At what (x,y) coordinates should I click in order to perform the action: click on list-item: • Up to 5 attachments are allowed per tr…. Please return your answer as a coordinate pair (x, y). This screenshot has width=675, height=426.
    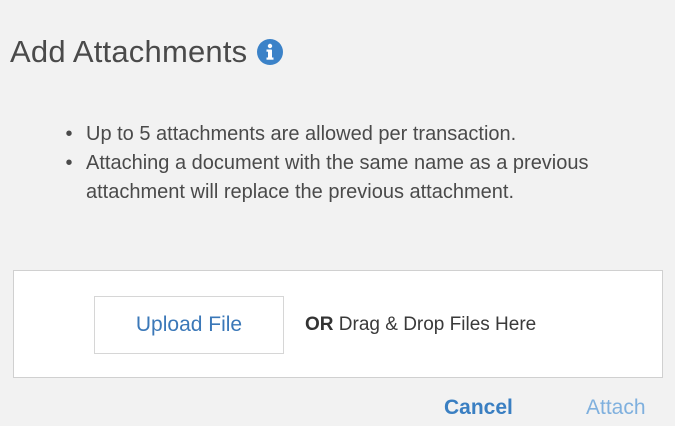
    Looking at the image, I should click on (362, 134).